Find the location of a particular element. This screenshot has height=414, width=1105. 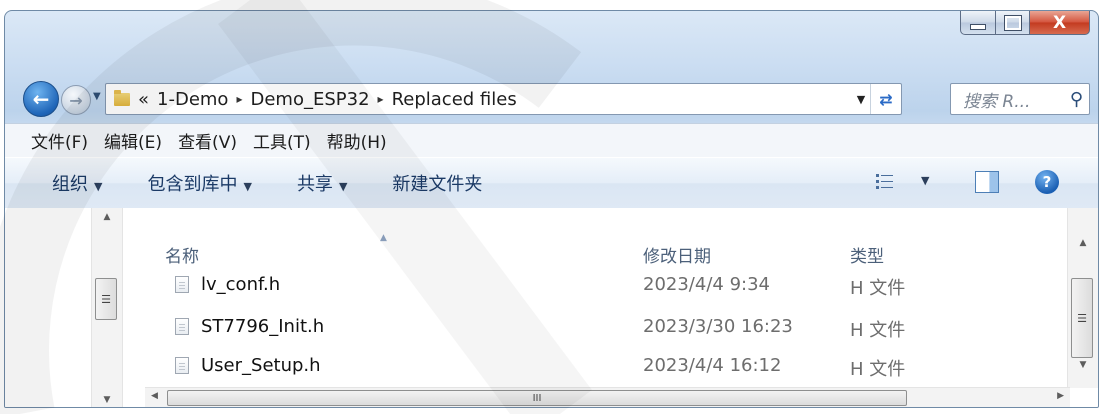

view-options-icon is located at coordinates (885, 182).